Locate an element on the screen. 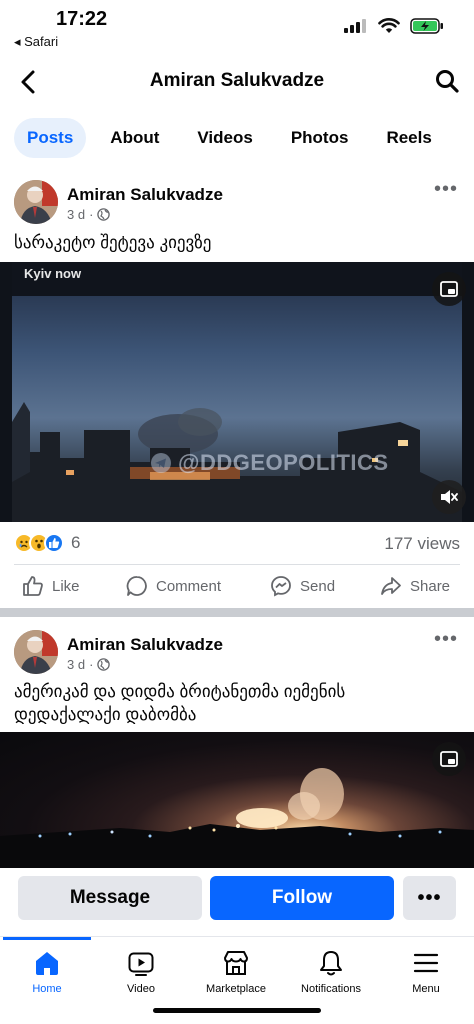  wifi-icon is located at coordinates (389, 25).